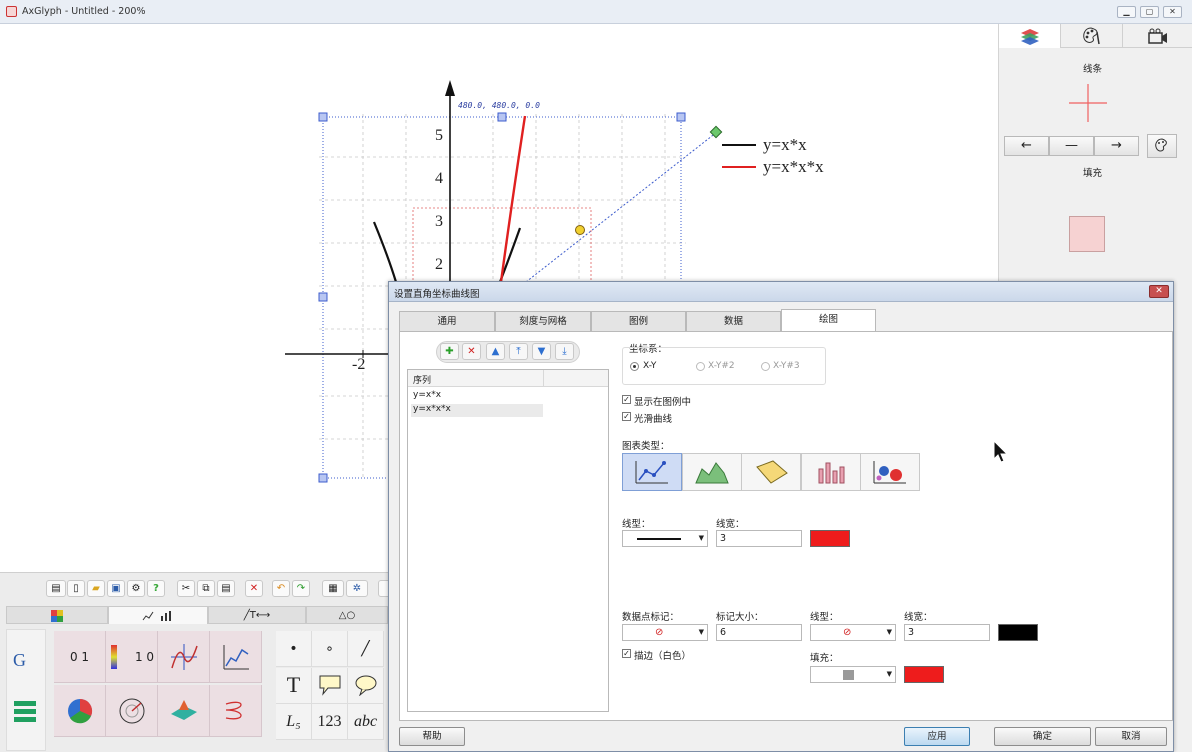 The image size is (1192, 752). I want to click on parametric-curve-tool, so click(236, 711).